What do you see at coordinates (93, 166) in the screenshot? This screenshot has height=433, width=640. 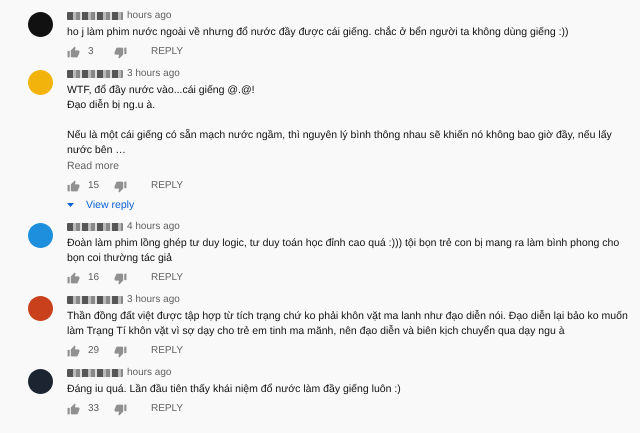 I see `read-more-link: Read more` at bounding box center [93, 166].